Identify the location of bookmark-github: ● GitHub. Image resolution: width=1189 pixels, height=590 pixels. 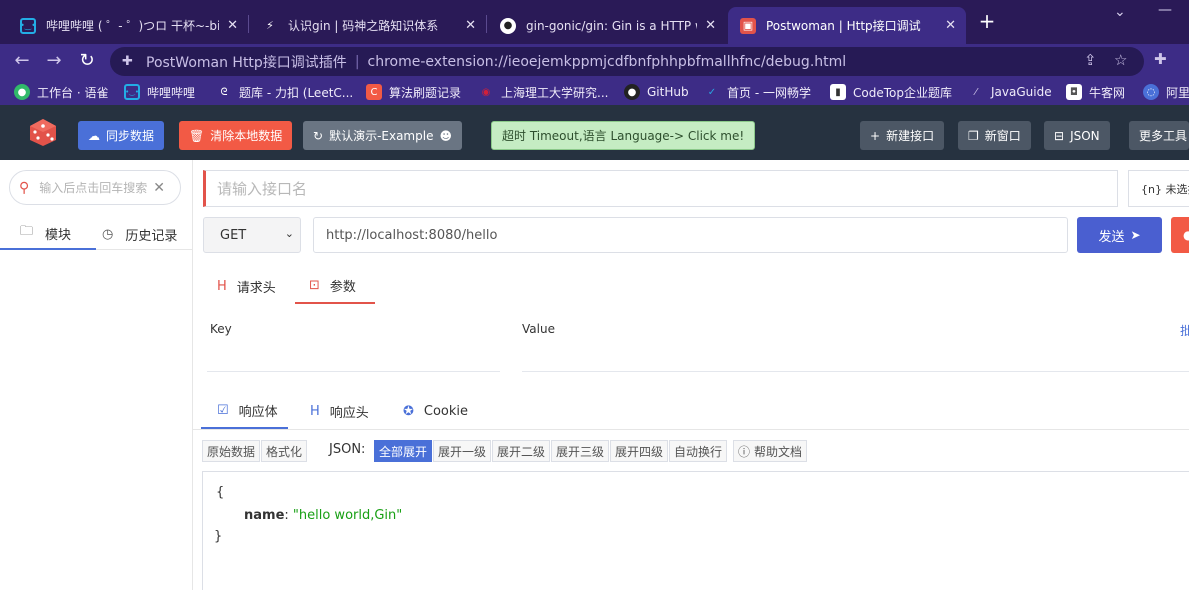
(656, 92).